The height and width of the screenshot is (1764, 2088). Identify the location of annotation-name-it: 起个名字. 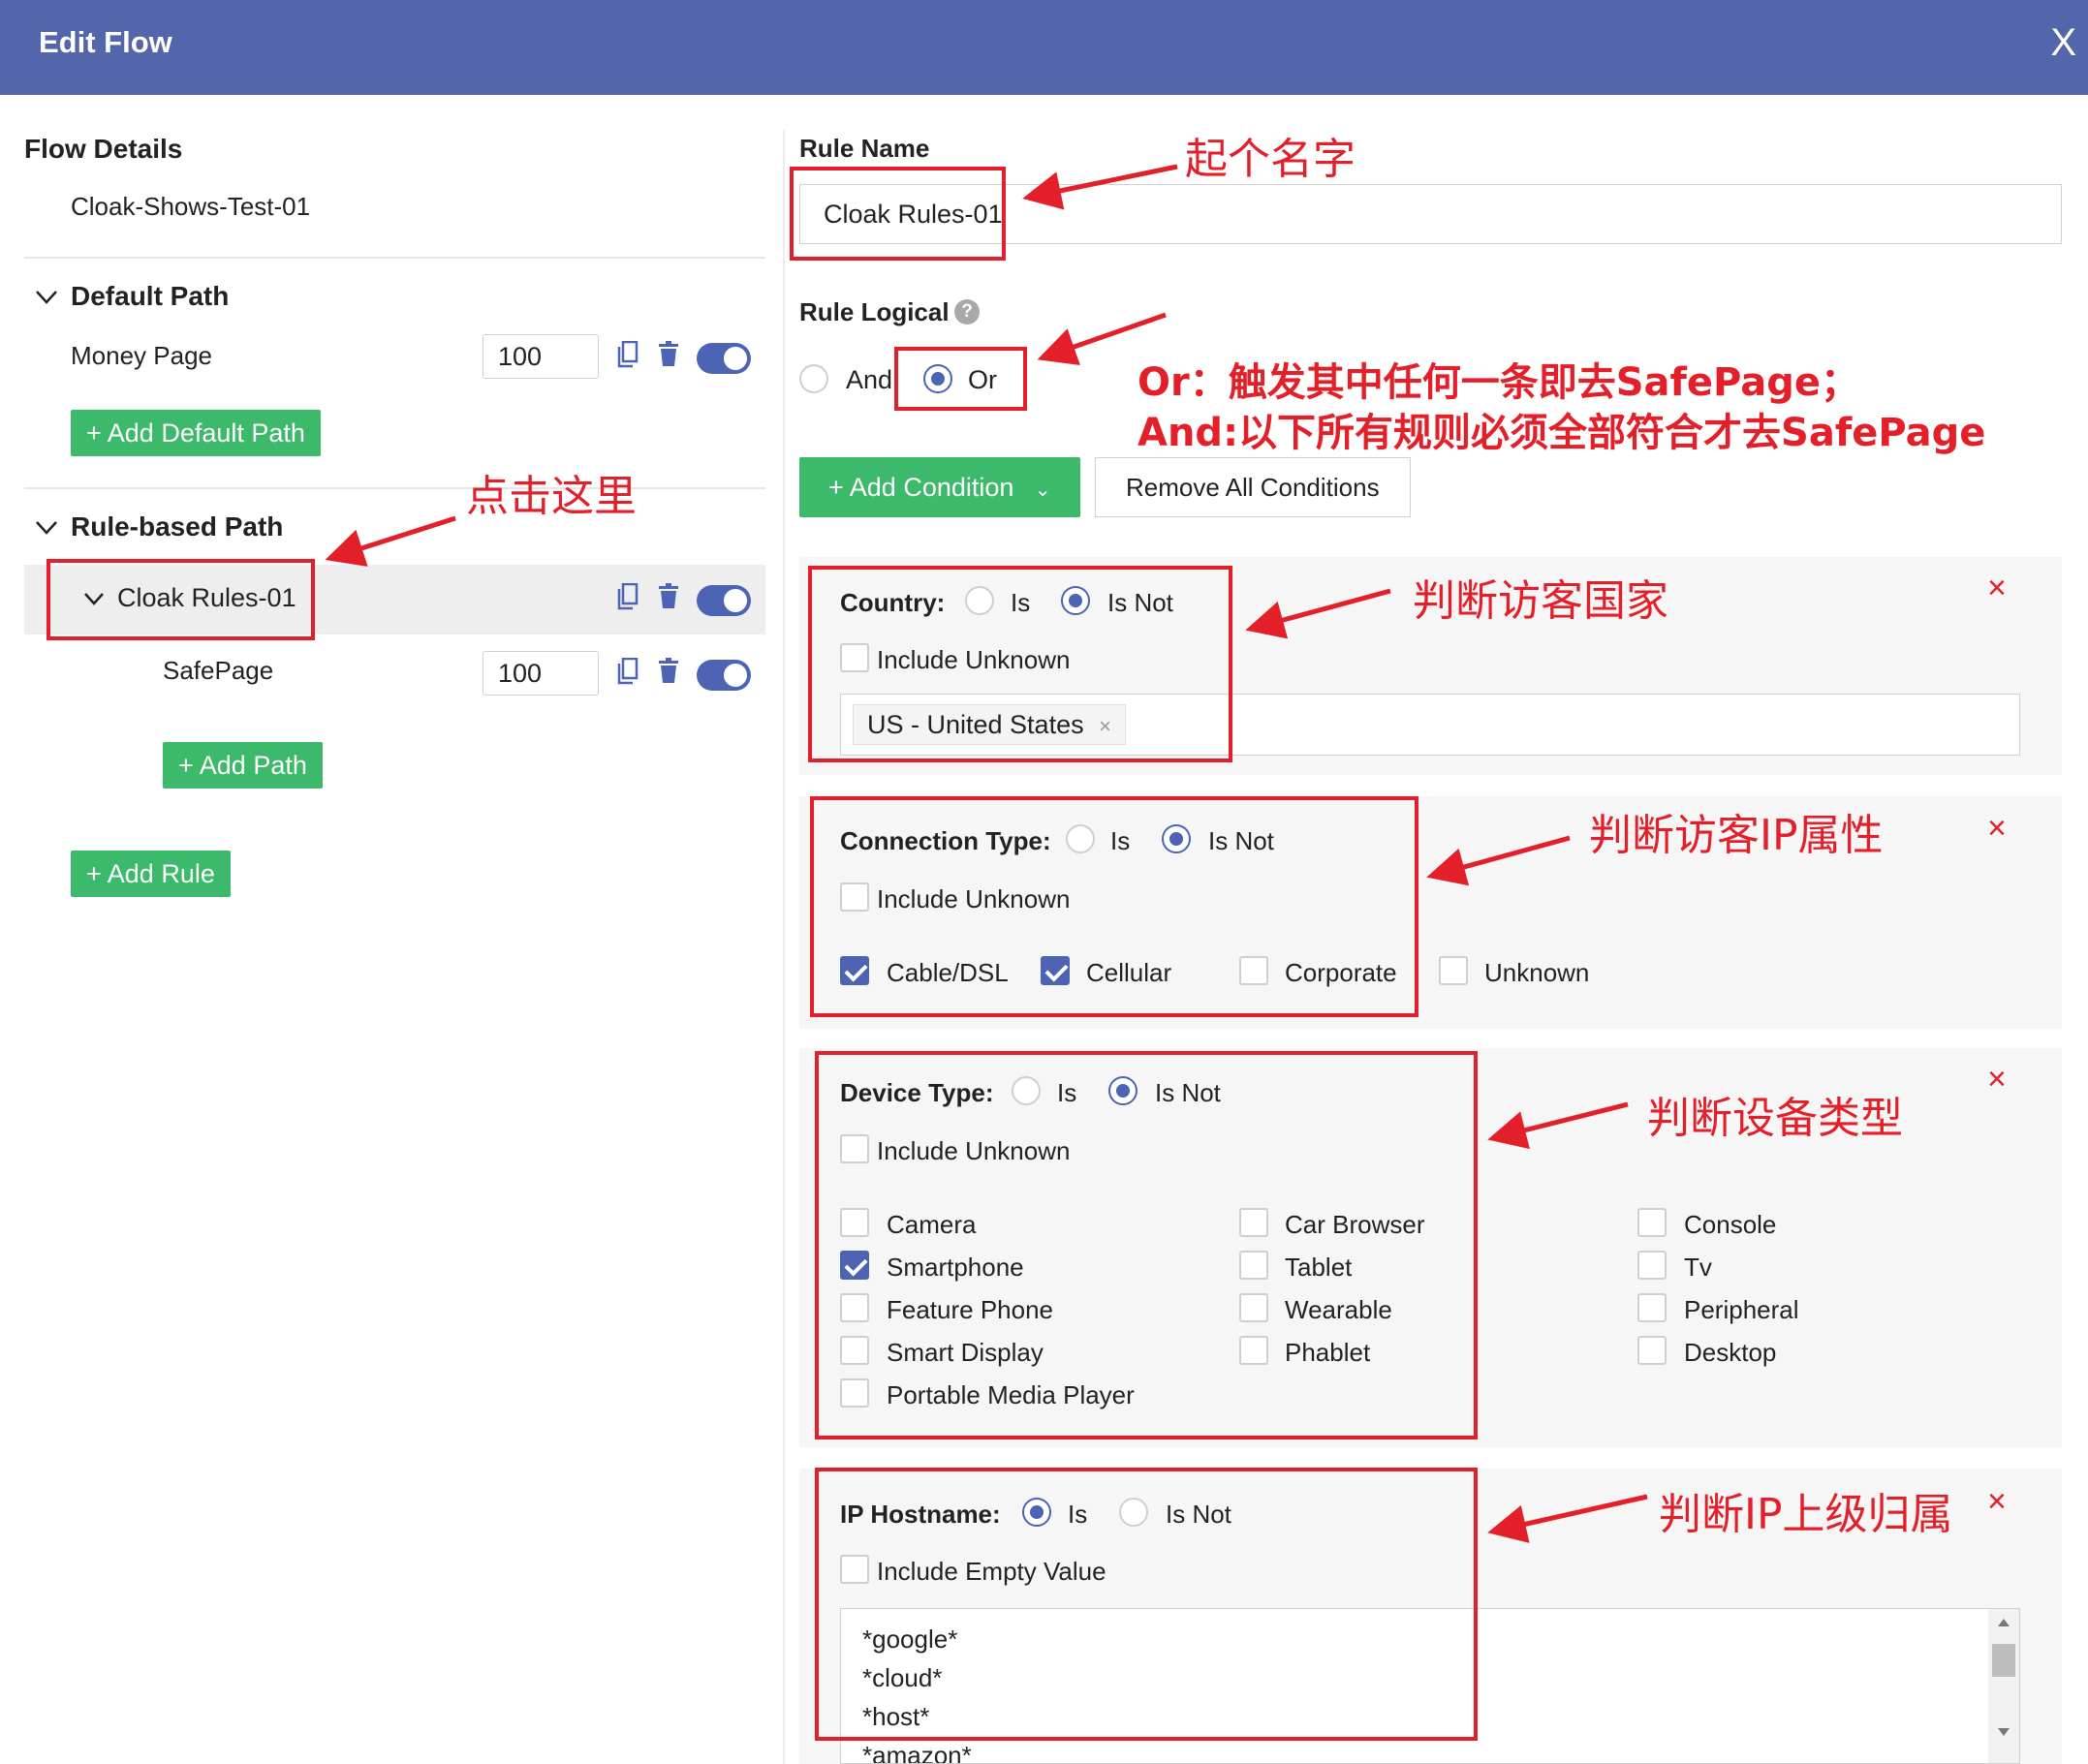
(1270, 159).